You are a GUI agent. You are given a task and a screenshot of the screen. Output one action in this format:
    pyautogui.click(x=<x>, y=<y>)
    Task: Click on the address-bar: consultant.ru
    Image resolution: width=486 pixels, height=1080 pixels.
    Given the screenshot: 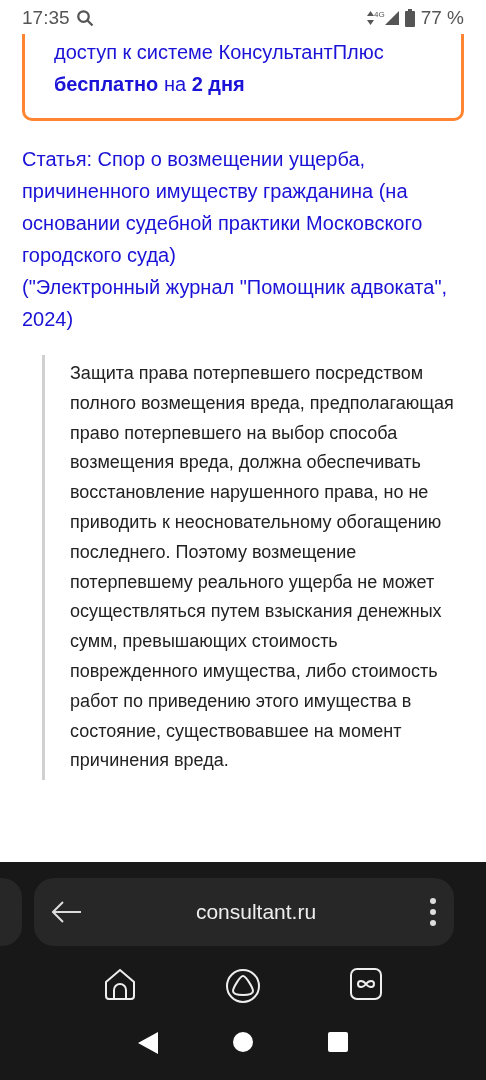 What is the action you would take?
    pyautogui.click(x=244, y=912)
    